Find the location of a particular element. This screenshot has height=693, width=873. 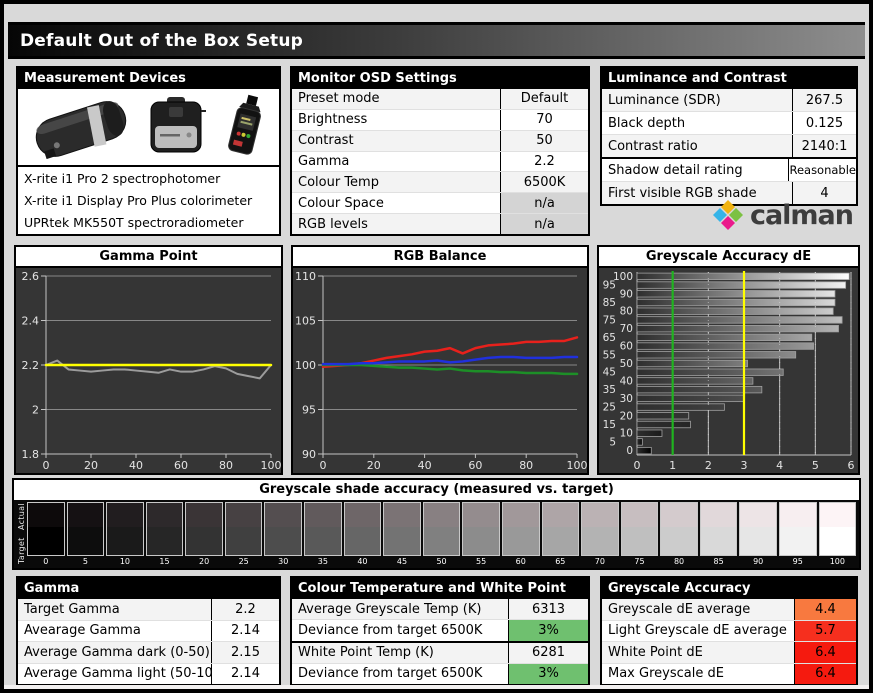

greyscale-swatch: 20 is located at coordinates (204, 535).